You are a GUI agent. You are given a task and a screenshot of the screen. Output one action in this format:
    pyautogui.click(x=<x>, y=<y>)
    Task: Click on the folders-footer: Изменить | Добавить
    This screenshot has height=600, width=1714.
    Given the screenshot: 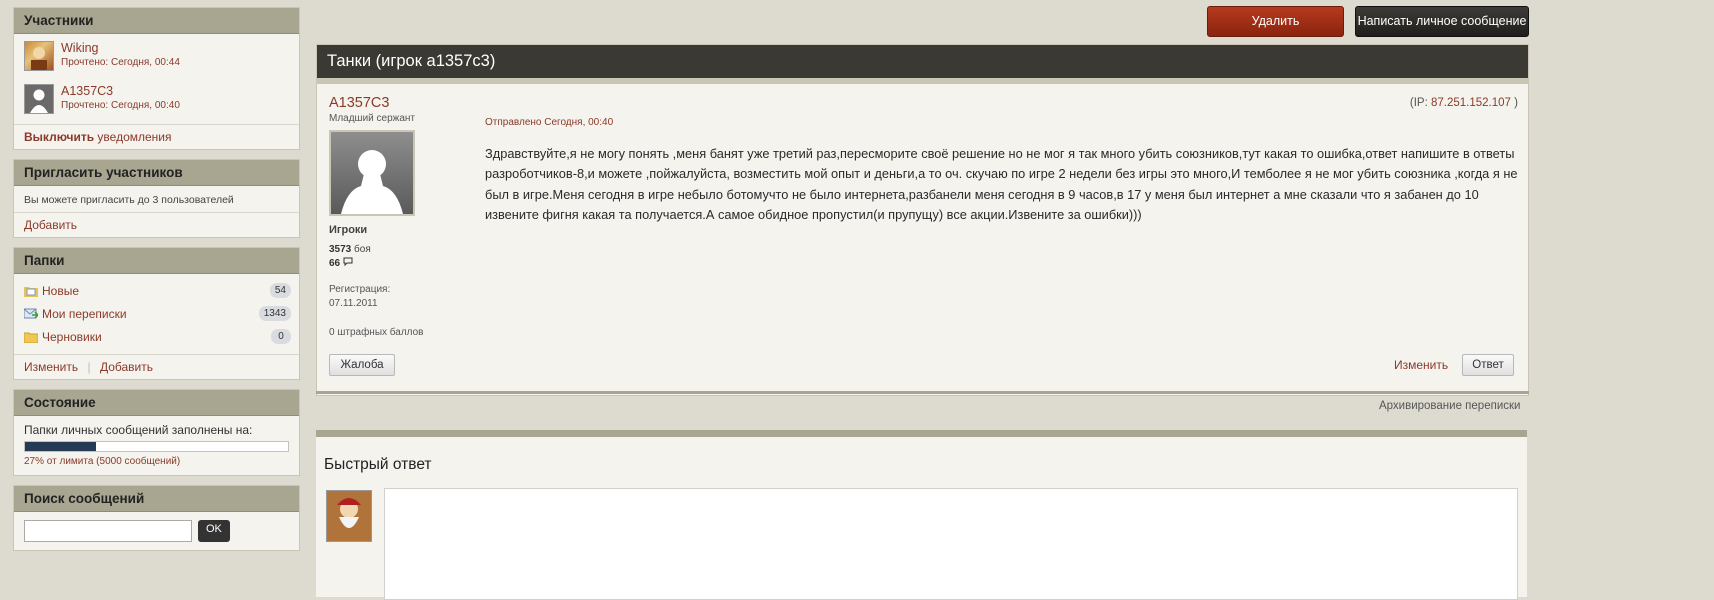 What is the action you would take?
    pyautogui.click(x=156, y=366)
    